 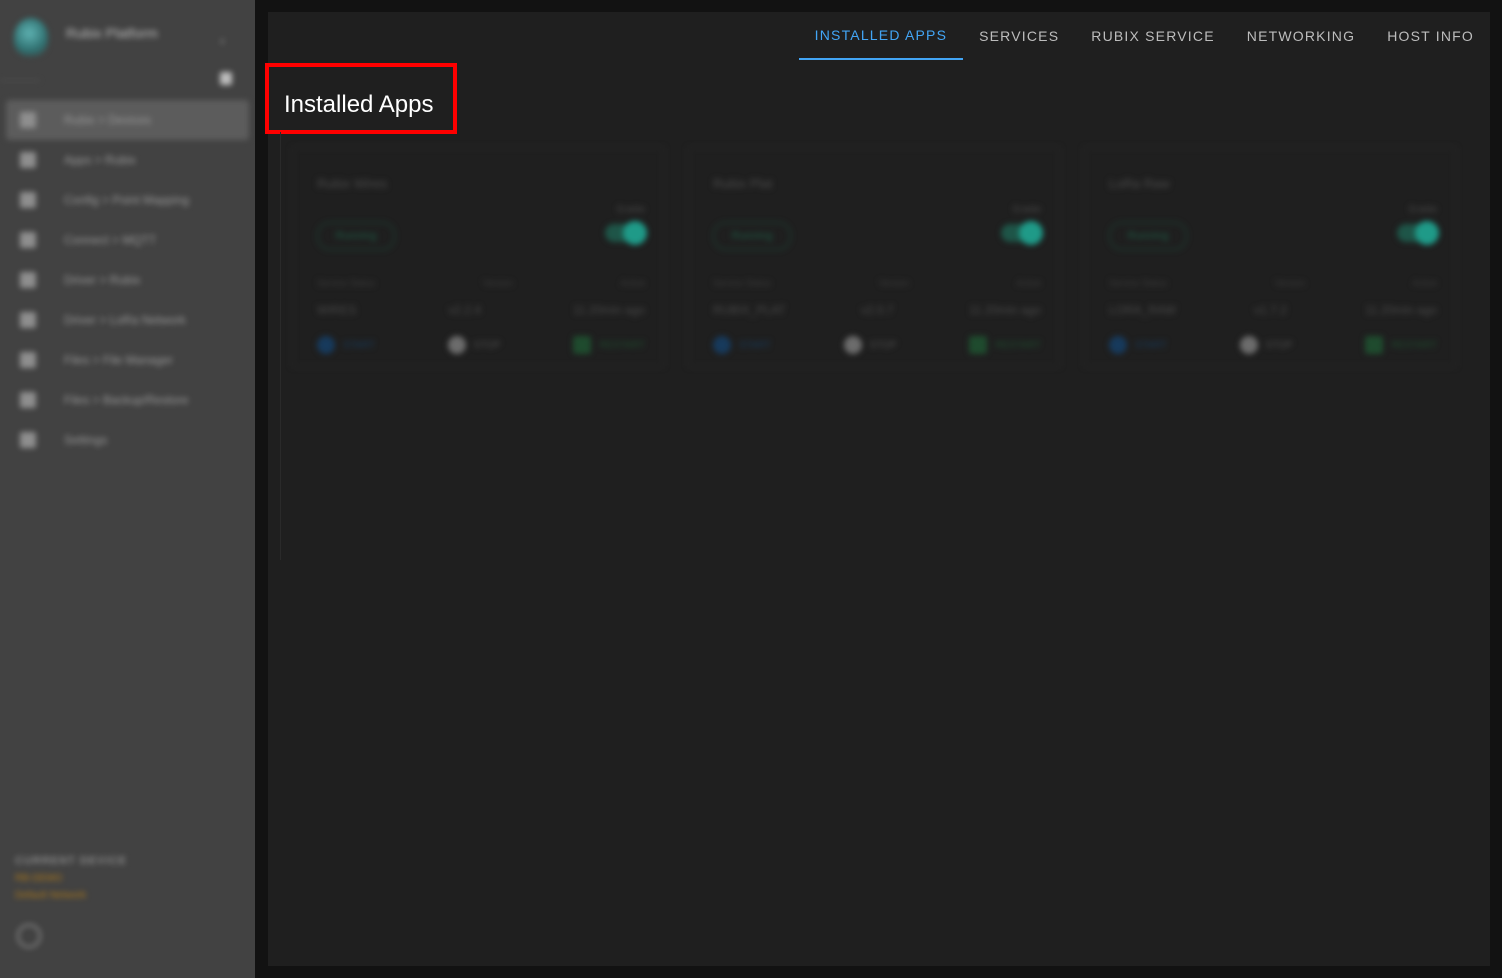 I want to click on tab-networking: NETWORKING, so click(x=1301, y=36).